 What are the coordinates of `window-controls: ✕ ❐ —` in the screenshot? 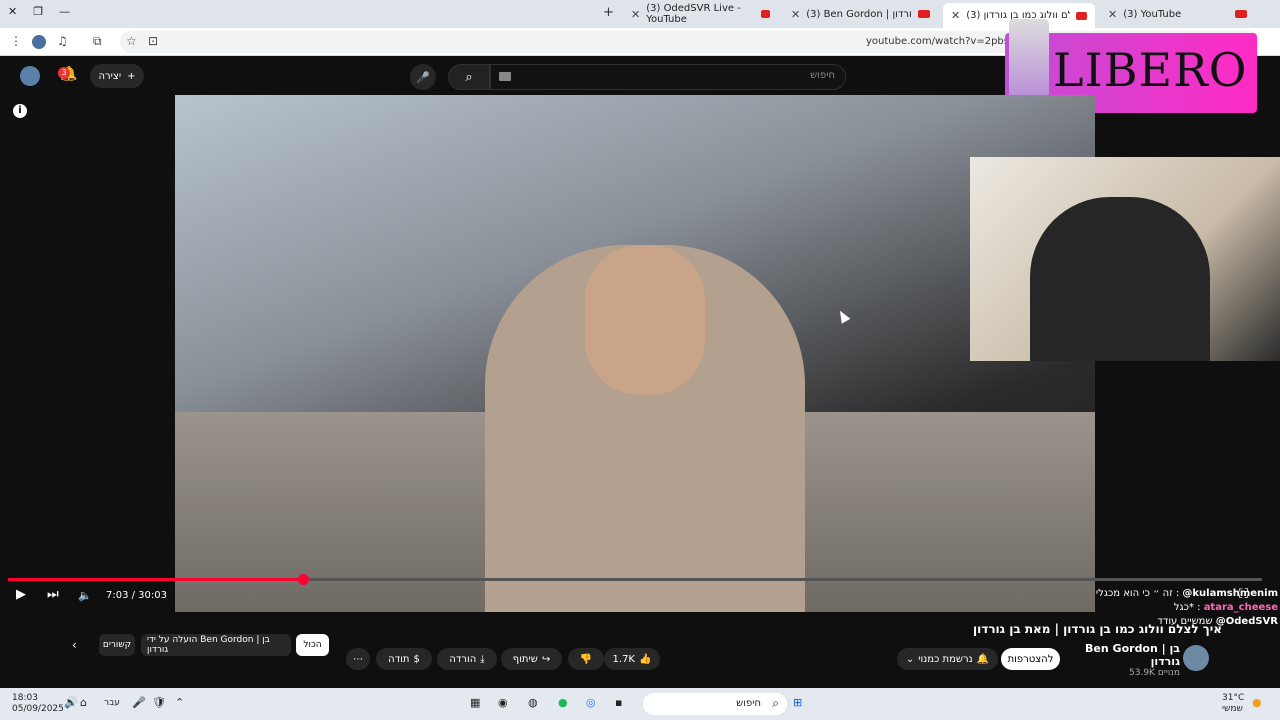 It's located at (39, 11).